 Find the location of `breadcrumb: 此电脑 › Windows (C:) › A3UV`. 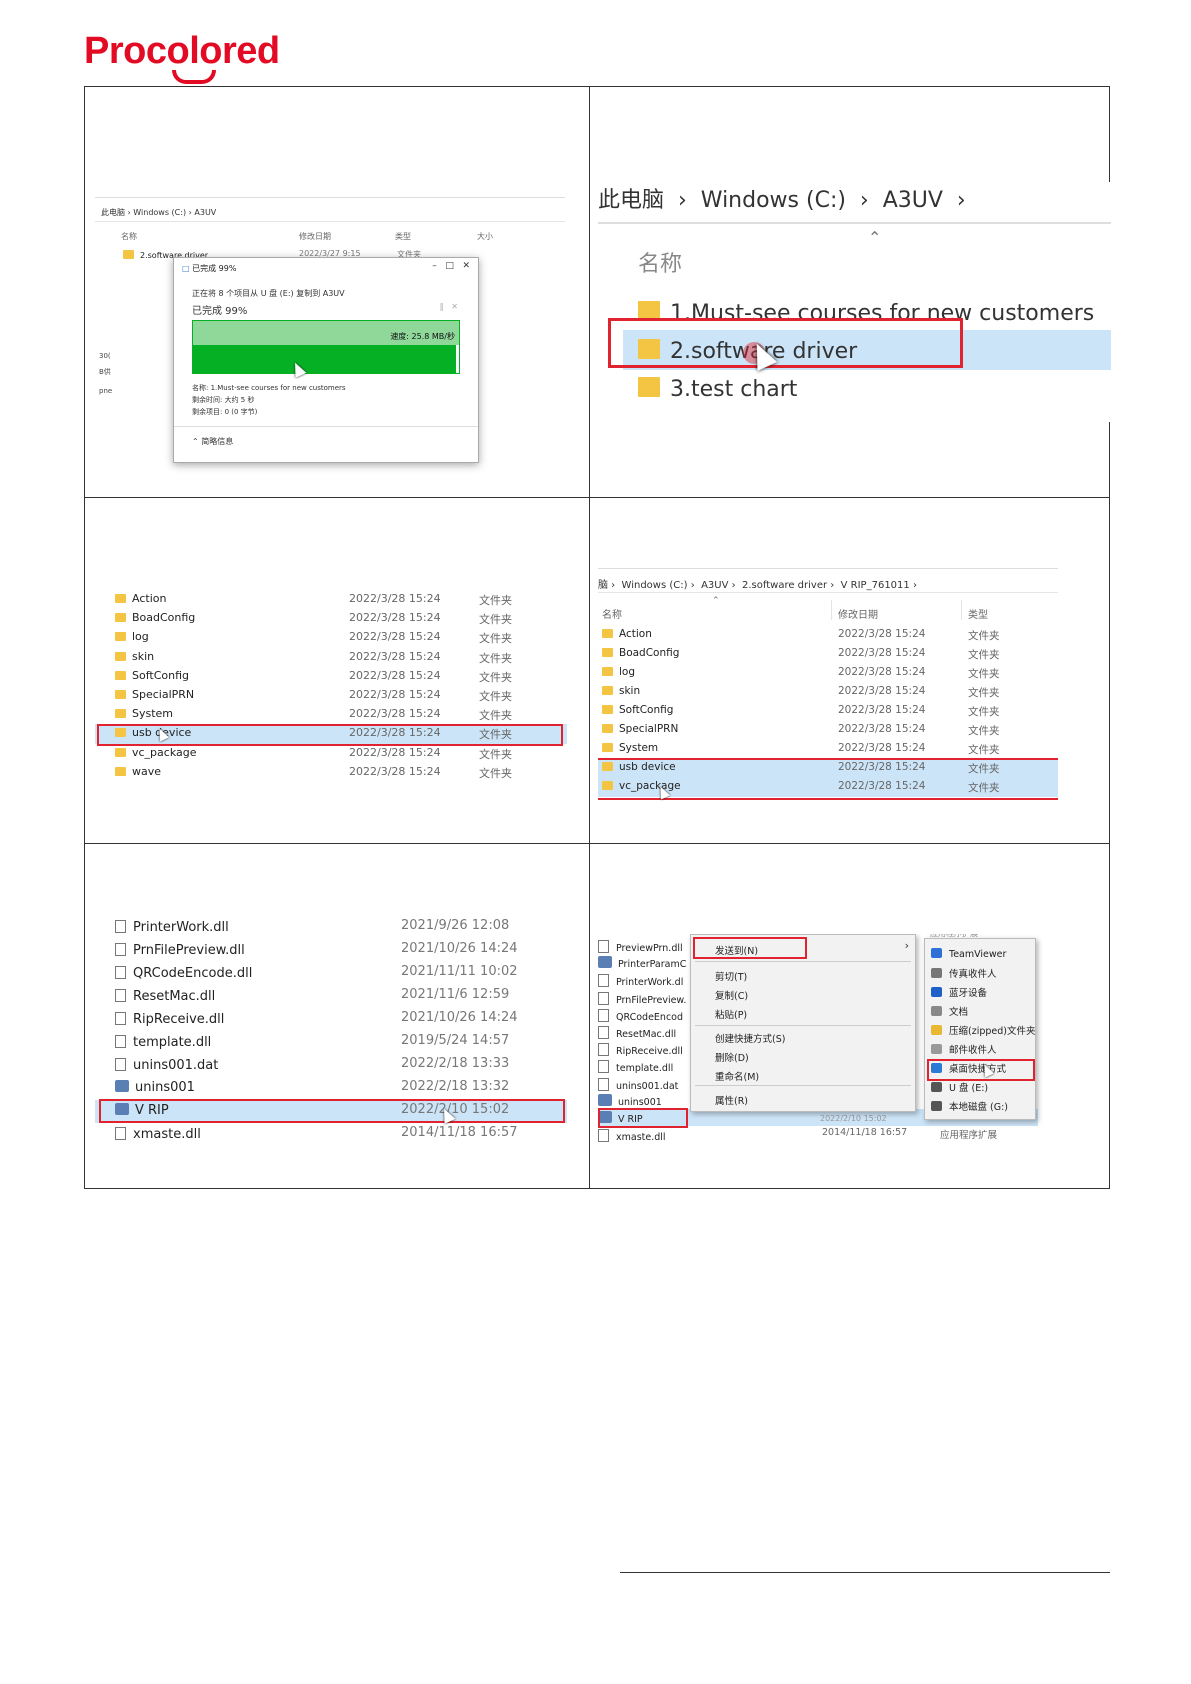

breadcrumb: 此电脑 › Windows (C:) › A3UV is located at coordinates (159, 212).